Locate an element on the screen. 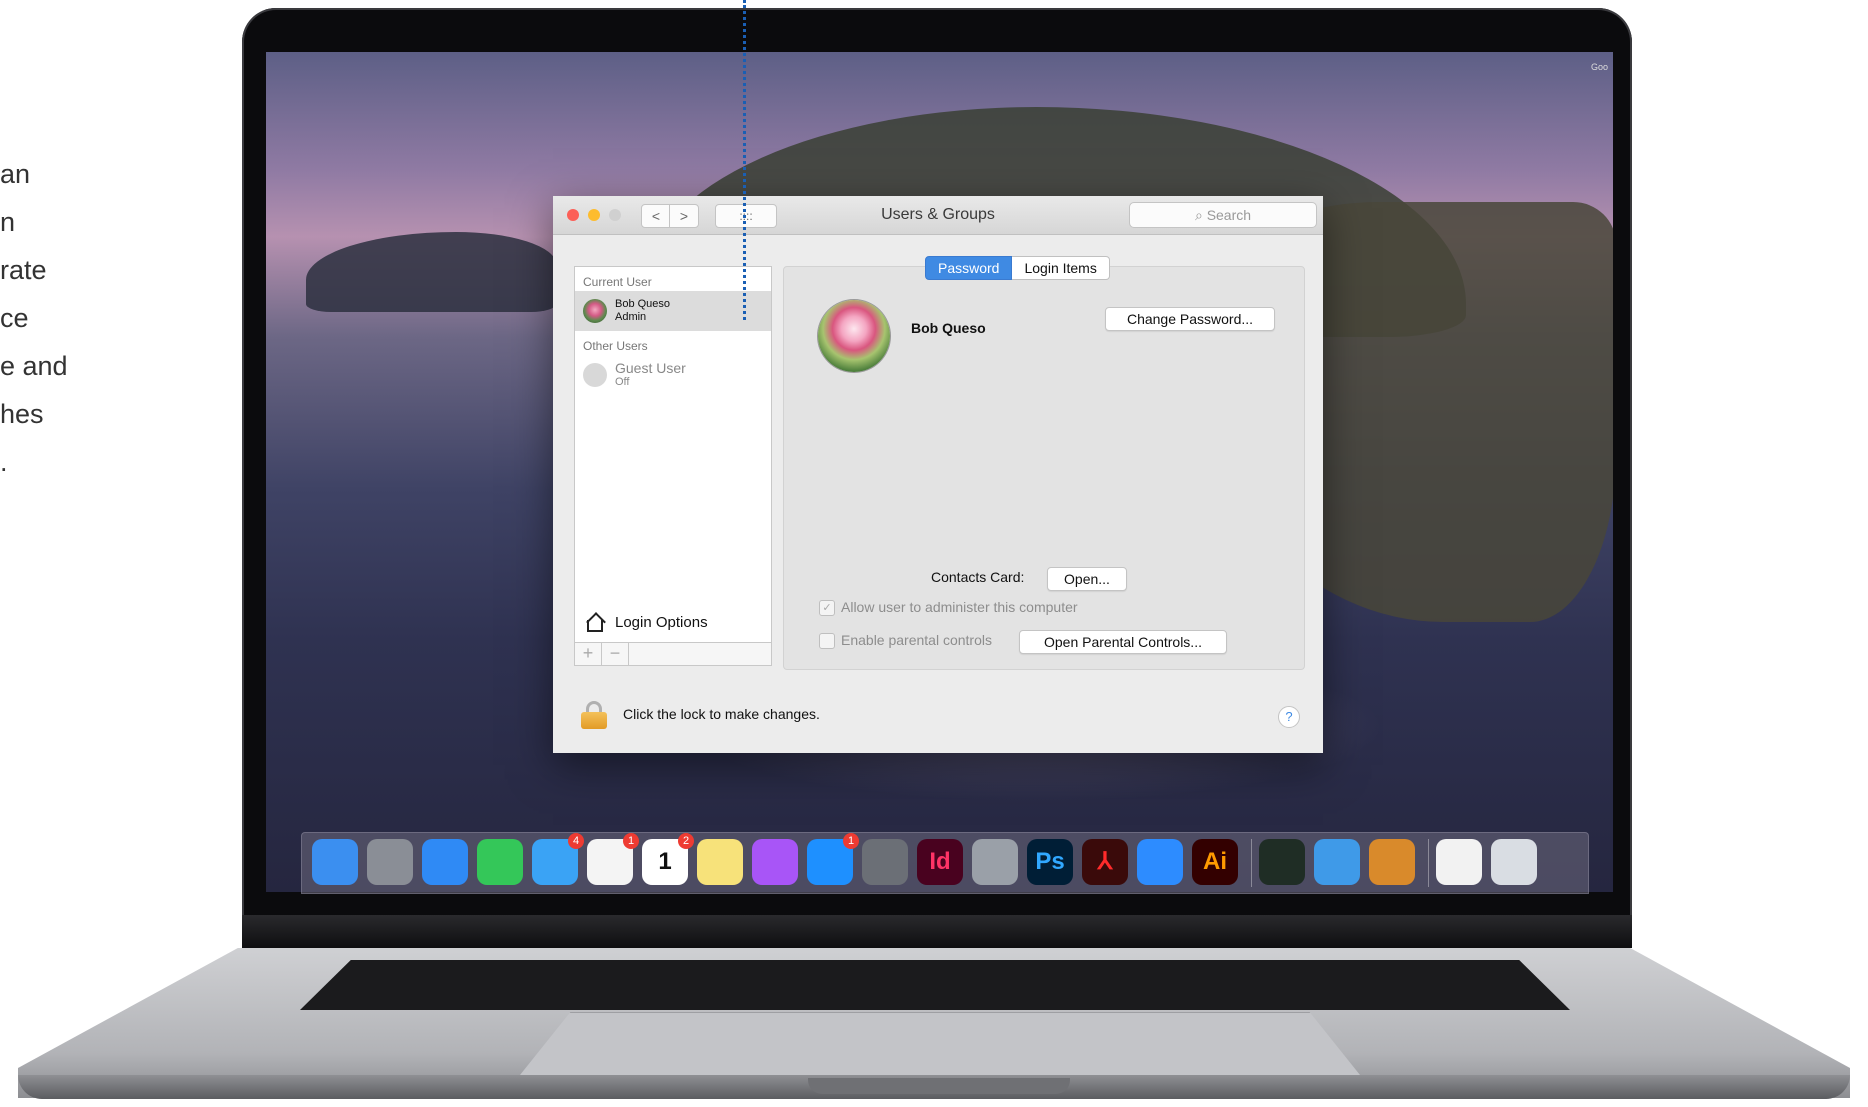 The height and width of the screenshot is (1107, 1868). dock-notes-icon is located at coordinates (720, 862).